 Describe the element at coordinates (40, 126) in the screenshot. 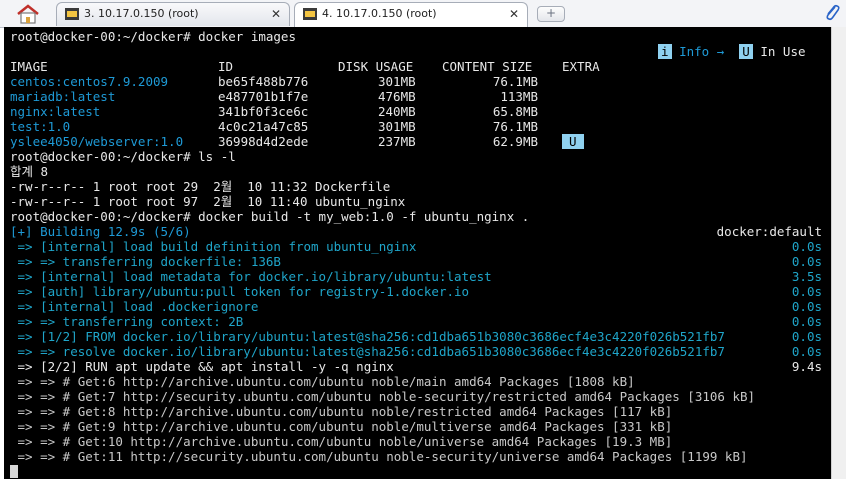

I see `image-name: test:1.0` at that location.